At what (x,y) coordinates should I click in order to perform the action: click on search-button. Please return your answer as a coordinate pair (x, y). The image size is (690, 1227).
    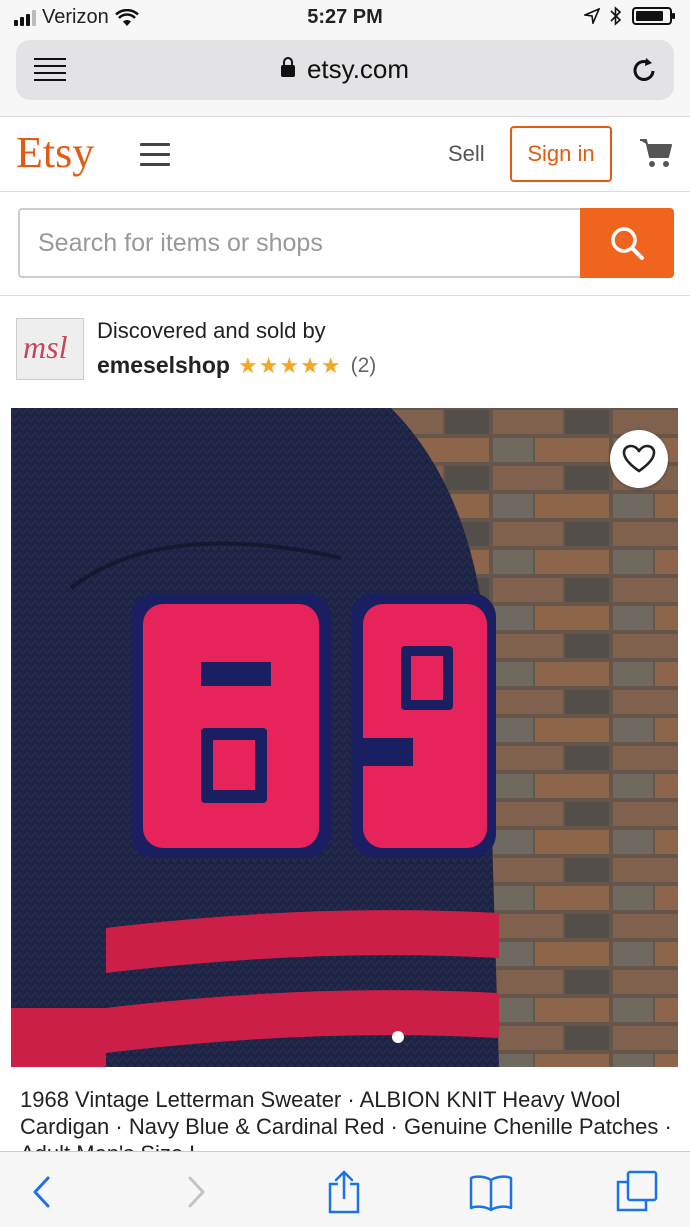
    Looking at the image, I should click on (627, 243).